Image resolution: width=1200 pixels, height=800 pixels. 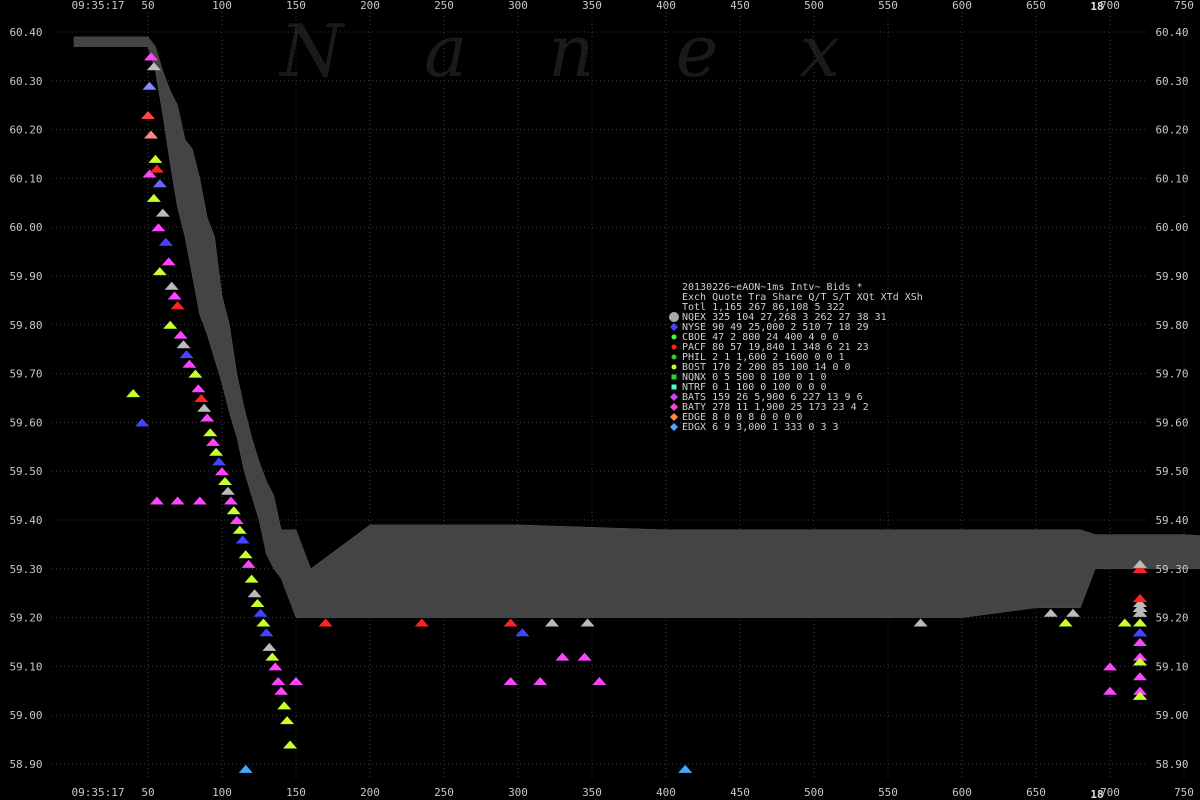 I want to click on y-tick-label-right: 59.20, so click(x=1171, y=618).